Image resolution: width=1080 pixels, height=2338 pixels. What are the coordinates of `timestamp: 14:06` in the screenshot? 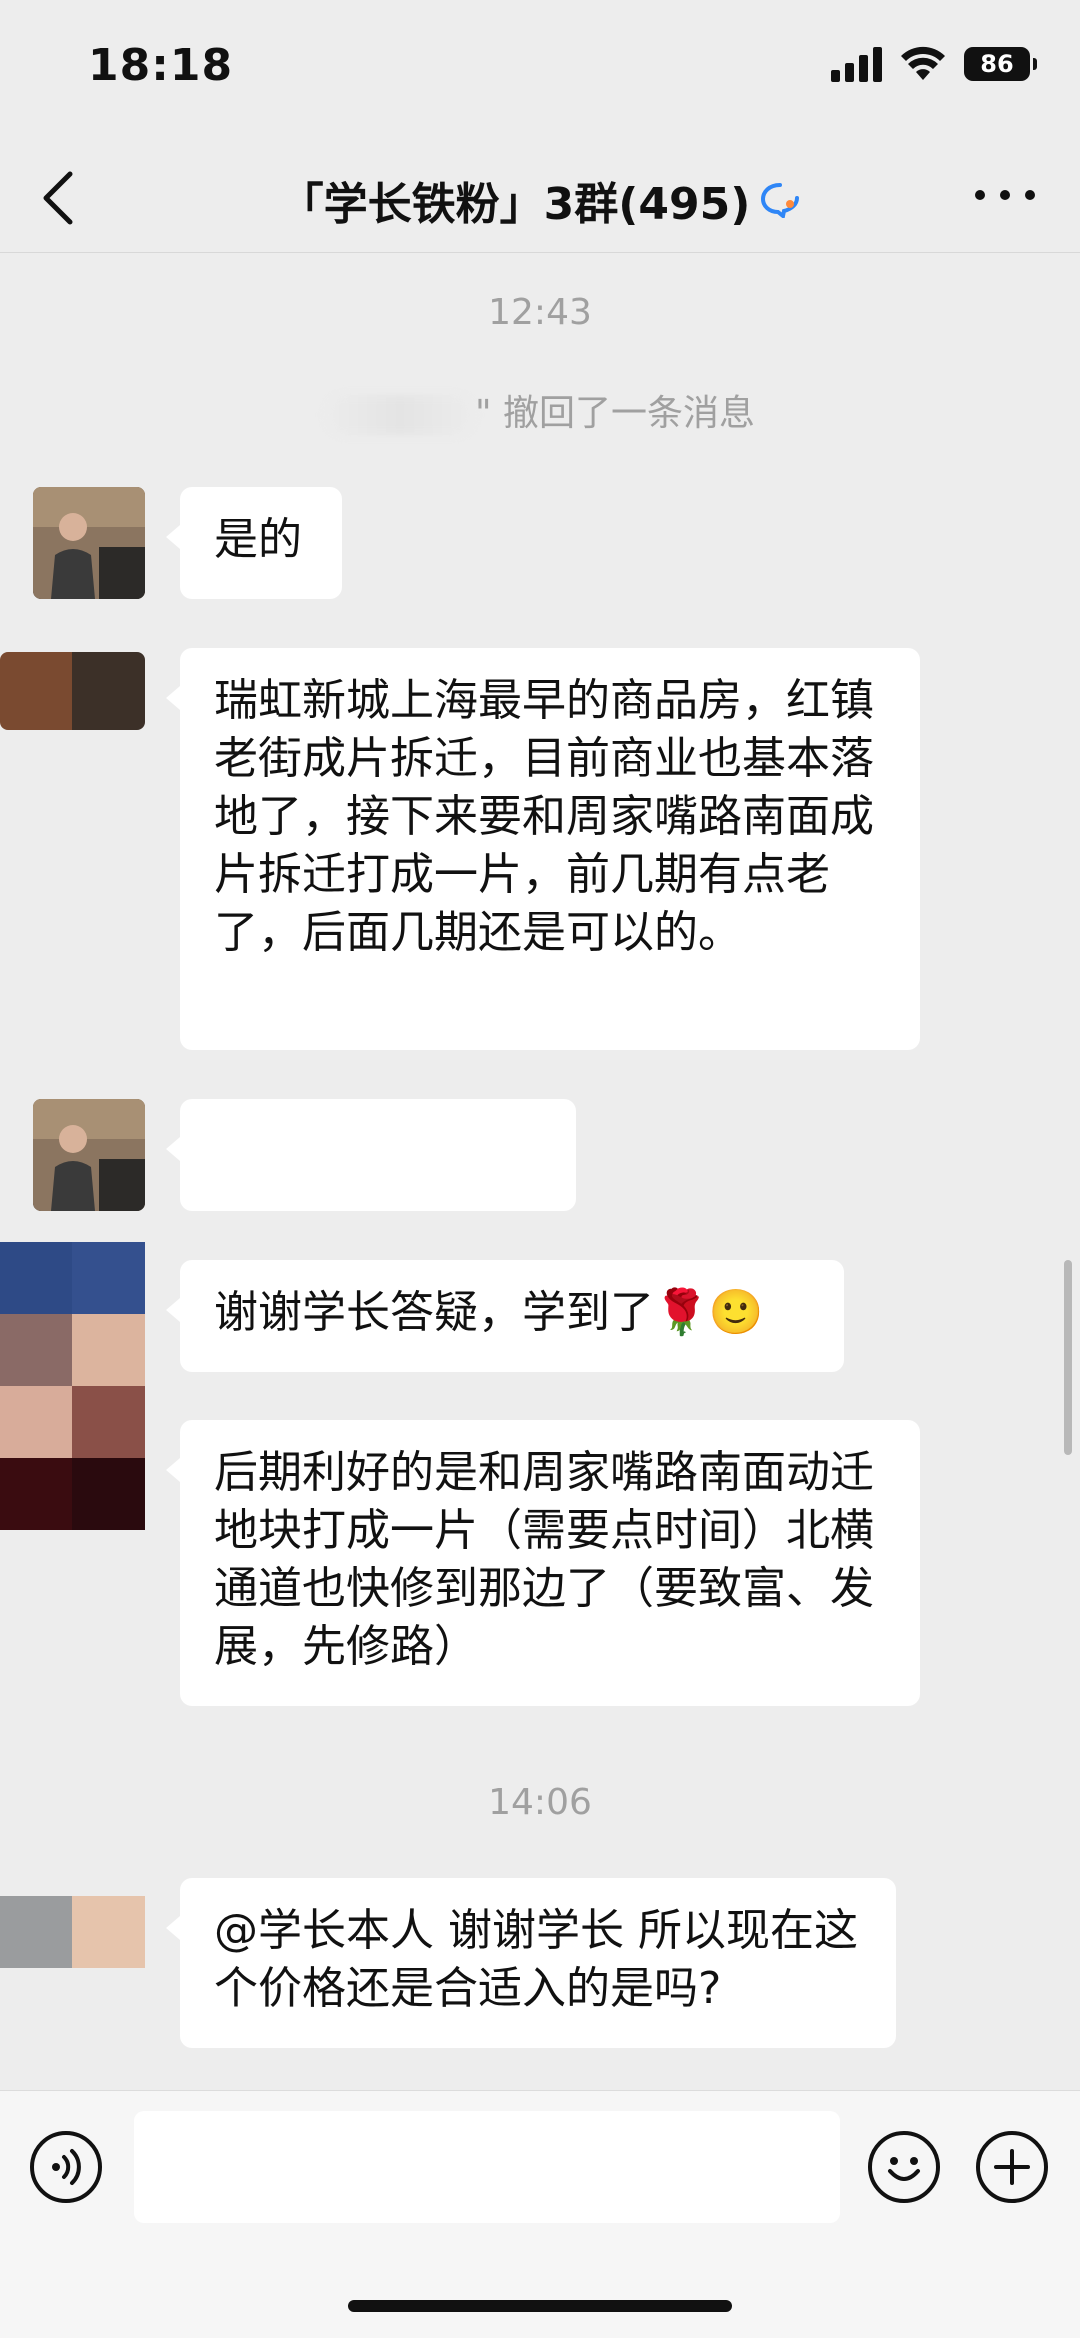 It's located at (540, 1802).